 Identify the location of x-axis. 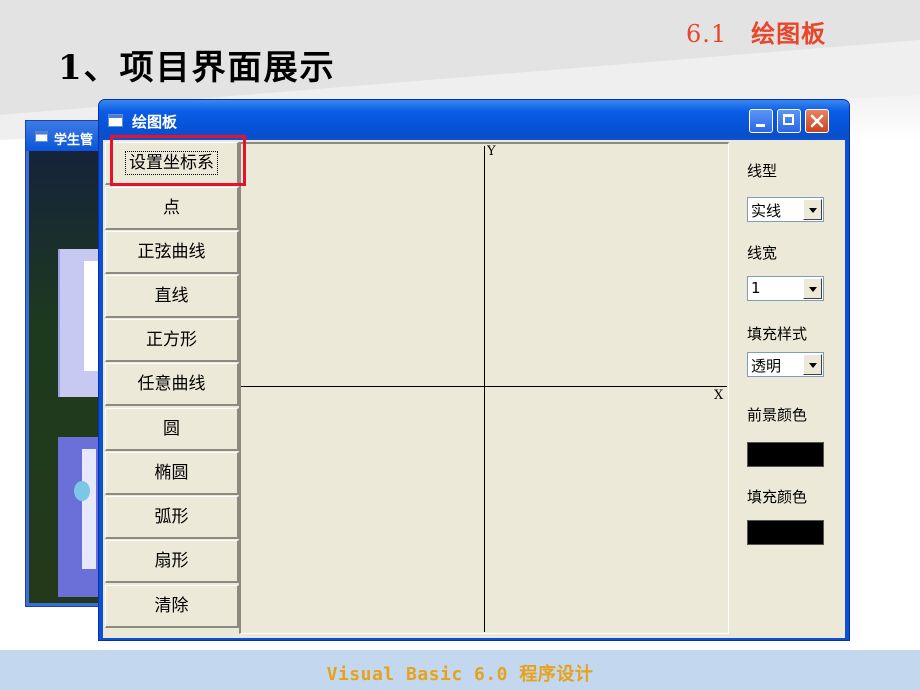
(484, 386).